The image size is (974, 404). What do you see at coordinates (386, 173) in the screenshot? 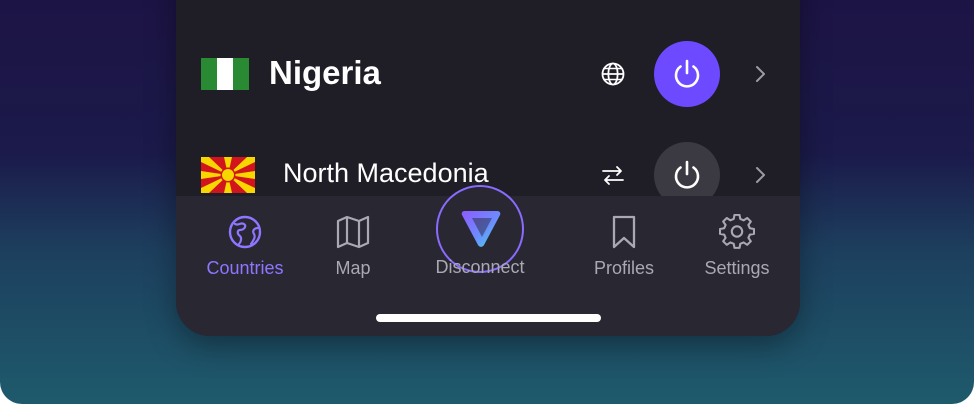
I see `country-name: North Macedonia` at bounding box center [386, 173].